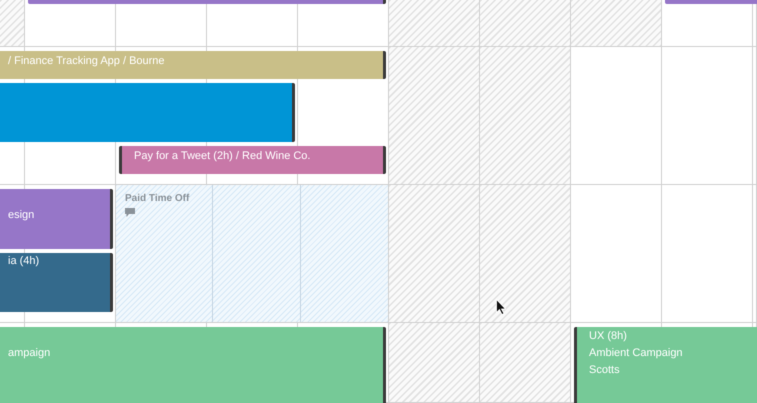  What do you see at coordinates (193, 65) in the screenshot?
I see `event-bar: / Finance Tracking App / Bourne` at bounding box center [193, 65].